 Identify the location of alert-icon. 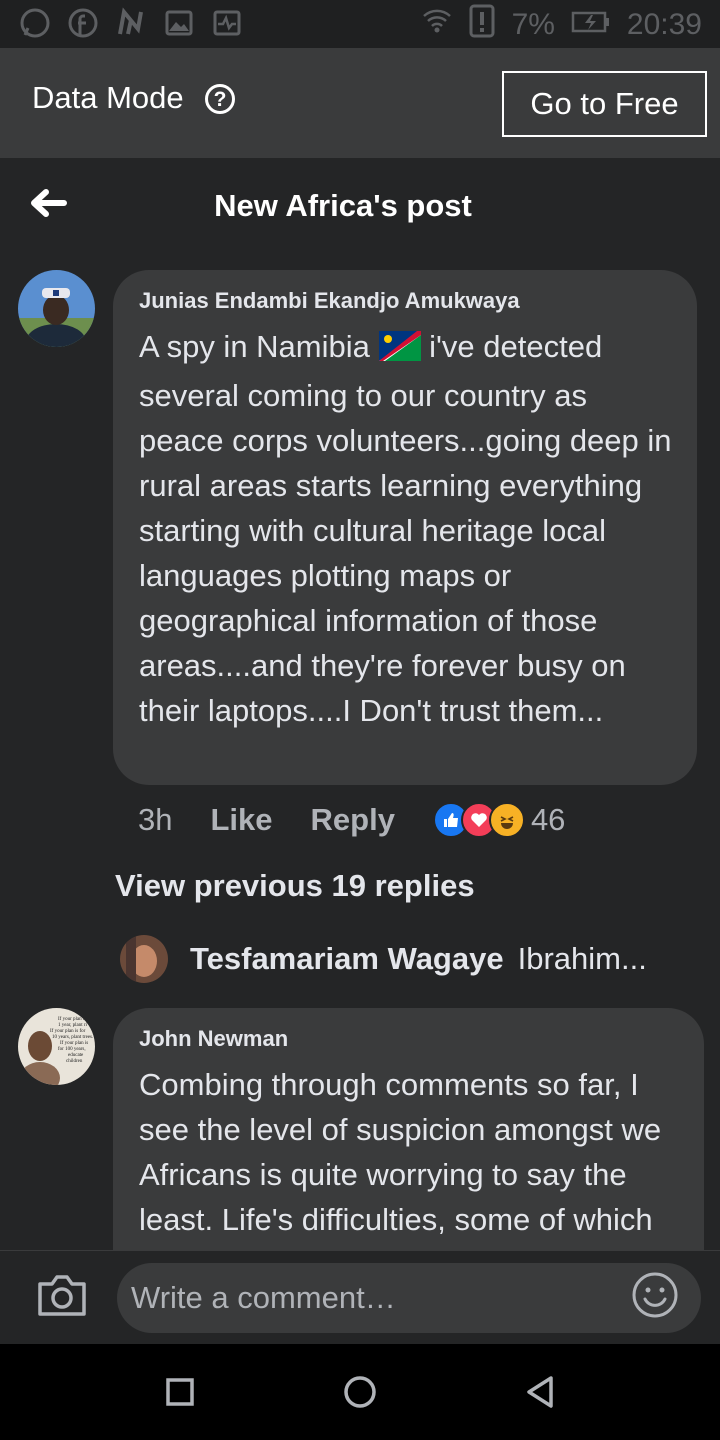
(482, 25).